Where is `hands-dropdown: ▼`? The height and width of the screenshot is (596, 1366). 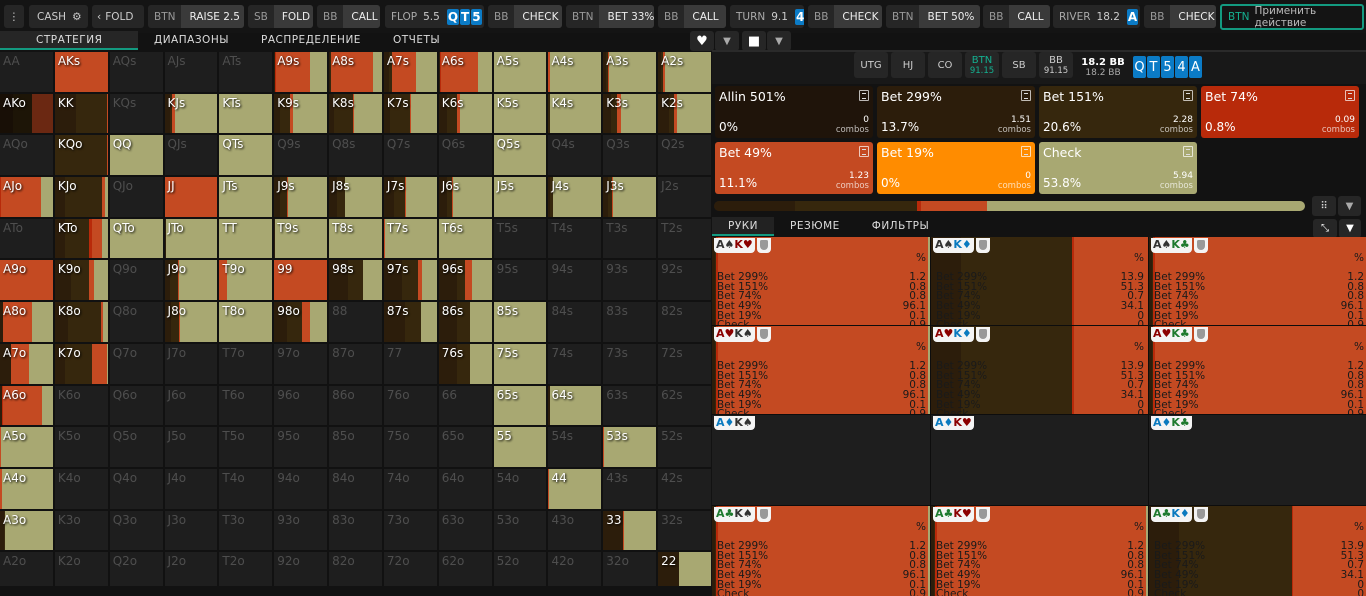
hands-dropdown: ▼ is located at coordinates (1350, 228).